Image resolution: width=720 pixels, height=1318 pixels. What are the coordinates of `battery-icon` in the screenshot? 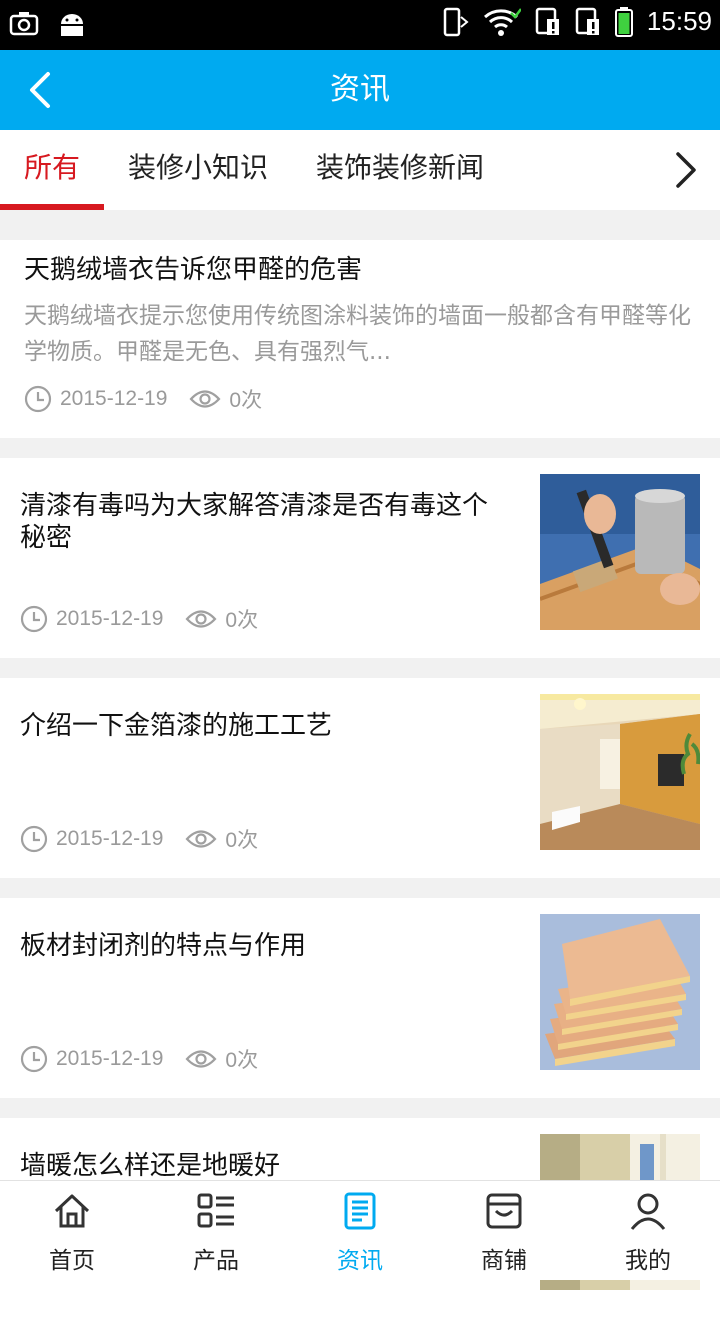 It's located at (623, 21).